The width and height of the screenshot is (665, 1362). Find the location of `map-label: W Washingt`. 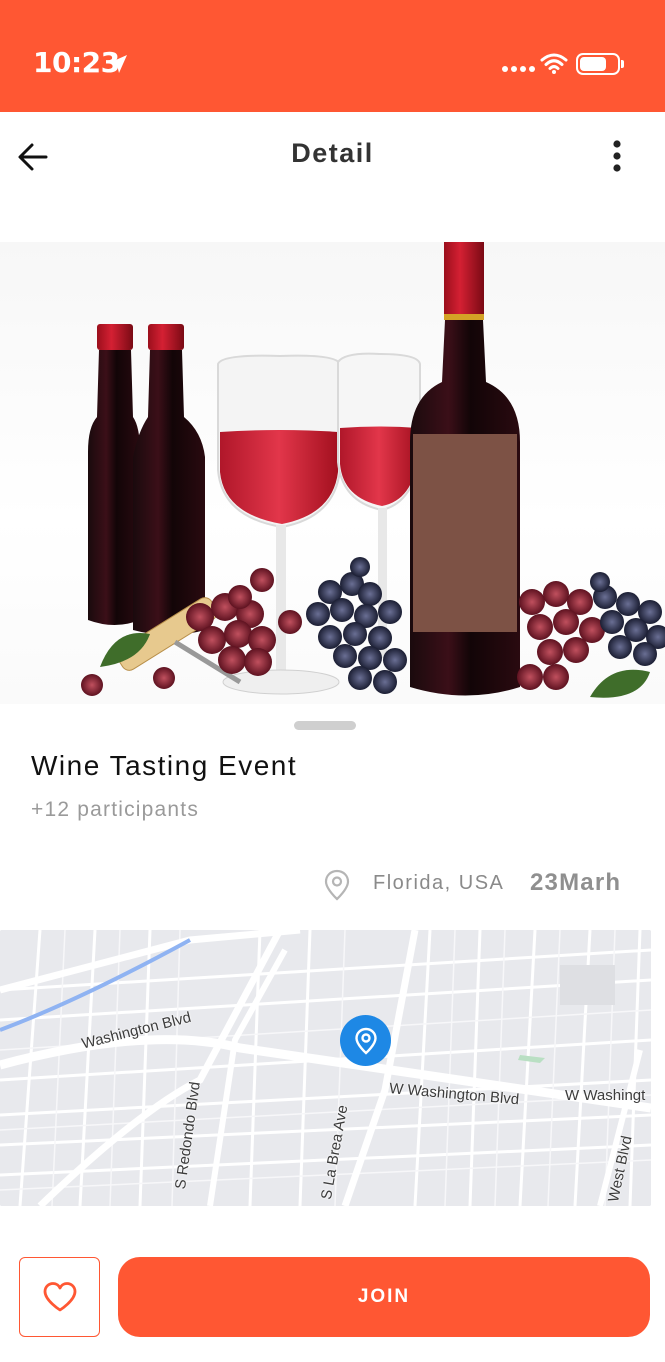

map-label: W Washingt is located at coordinates (605, 1095).